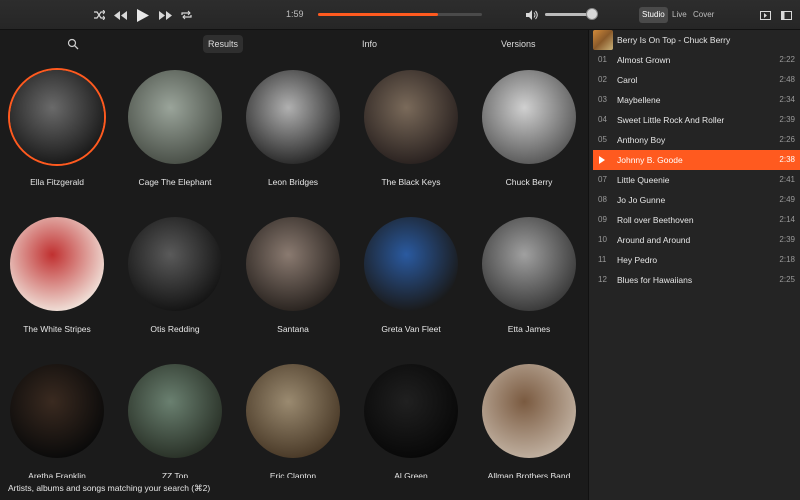 The height and width of the screenshot is (500, 800). Describe the element at coordinates (602, 179) in the screenshot. I see `track-number: 07` at that location.